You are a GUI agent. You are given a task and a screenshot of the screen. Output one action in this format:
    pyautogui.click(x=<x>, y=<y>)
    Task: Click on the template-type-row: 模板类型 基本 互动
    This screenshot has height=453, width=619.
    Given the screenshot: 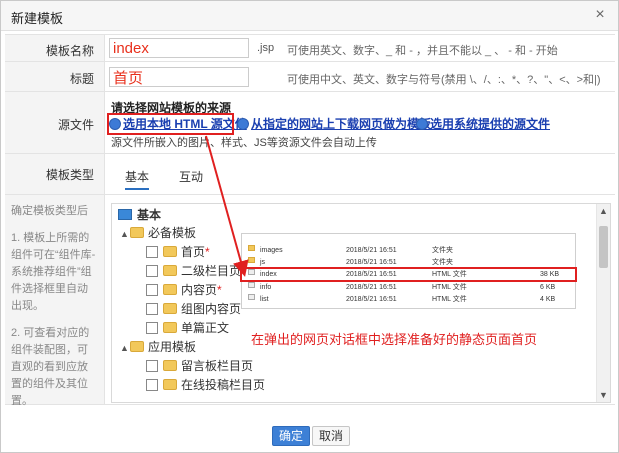 What is the action you would take?
    pyautogui.click(x=310, y=174)
    